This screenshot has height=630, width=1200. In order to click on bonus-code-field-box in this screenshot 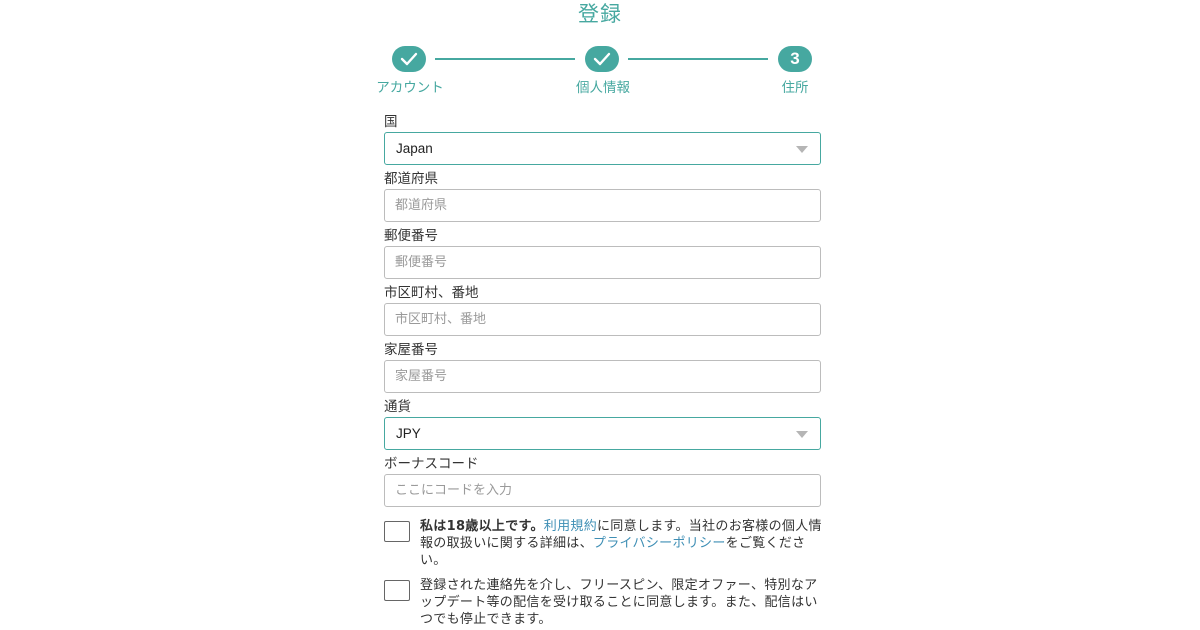, I will do `click(602, 490)`.